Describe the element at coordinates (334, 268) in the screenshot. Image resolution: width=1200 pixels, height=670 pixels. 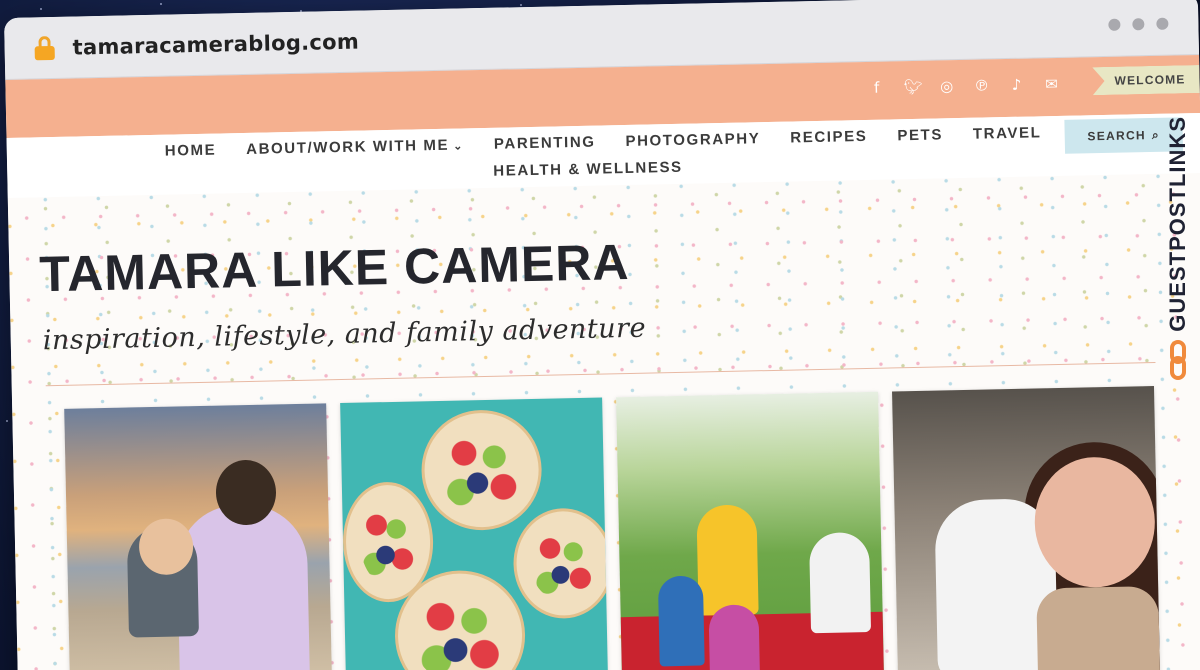
I see `site-title: TAMARA LIKE CAMERA` at that location.